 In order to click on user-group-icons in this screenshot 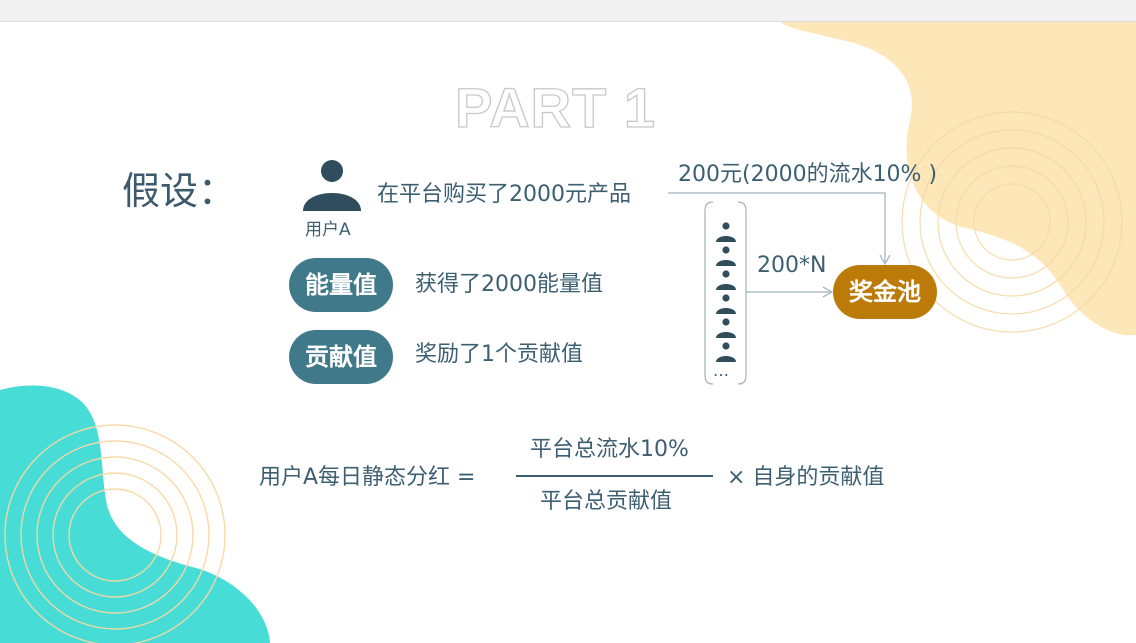, I will do `click(726, 292)`.